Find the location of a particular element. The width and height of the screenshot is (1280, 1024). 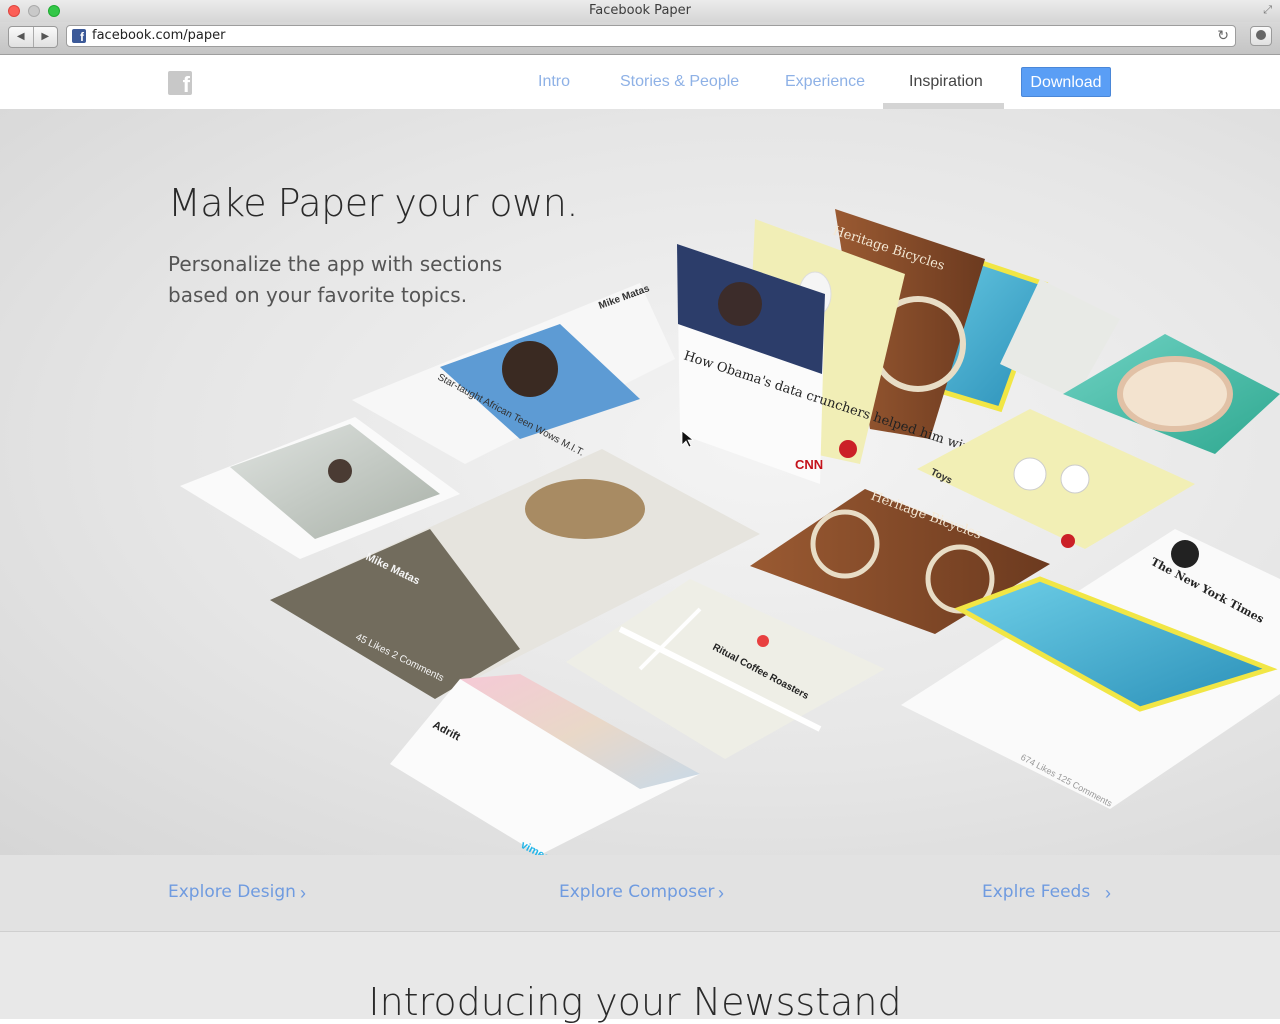

cnn-logo-icon: CNN is located at coordinates (809, 464).